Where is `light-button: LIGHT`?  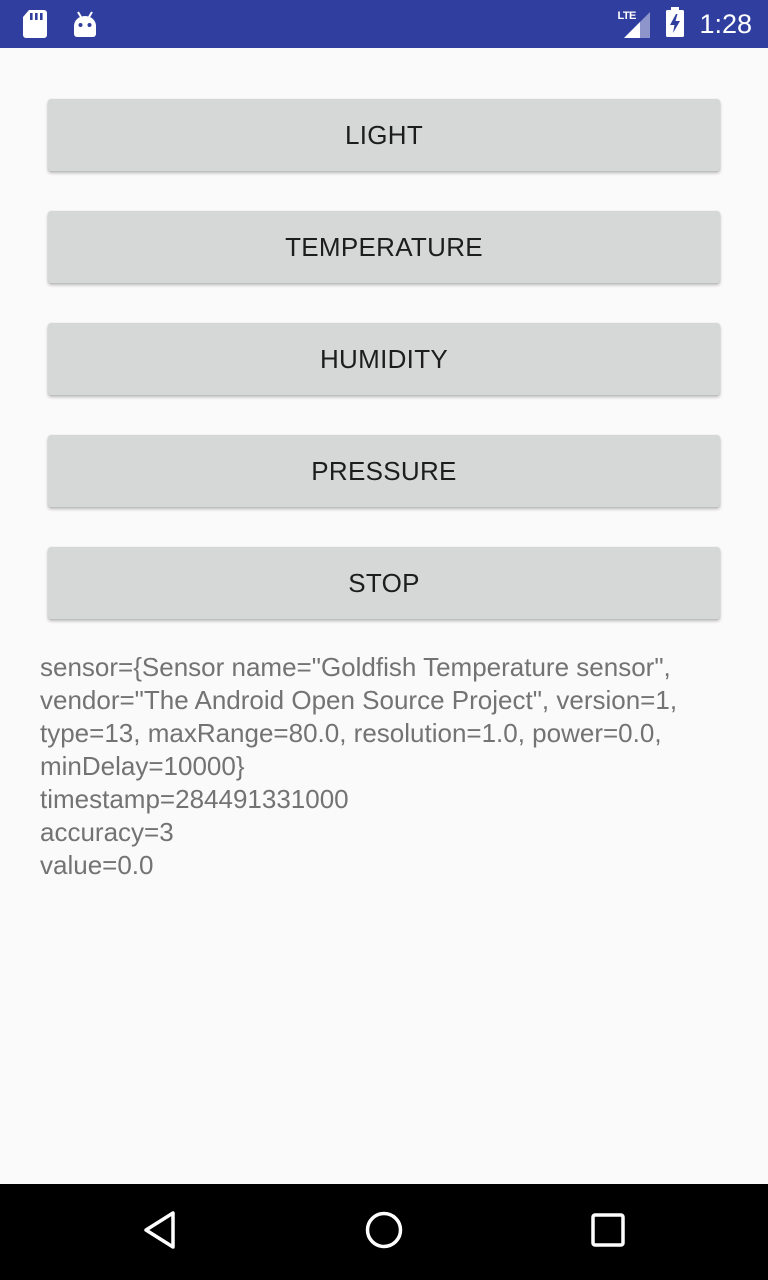
light-button: LIGHT is located at coordinates (384, 135).